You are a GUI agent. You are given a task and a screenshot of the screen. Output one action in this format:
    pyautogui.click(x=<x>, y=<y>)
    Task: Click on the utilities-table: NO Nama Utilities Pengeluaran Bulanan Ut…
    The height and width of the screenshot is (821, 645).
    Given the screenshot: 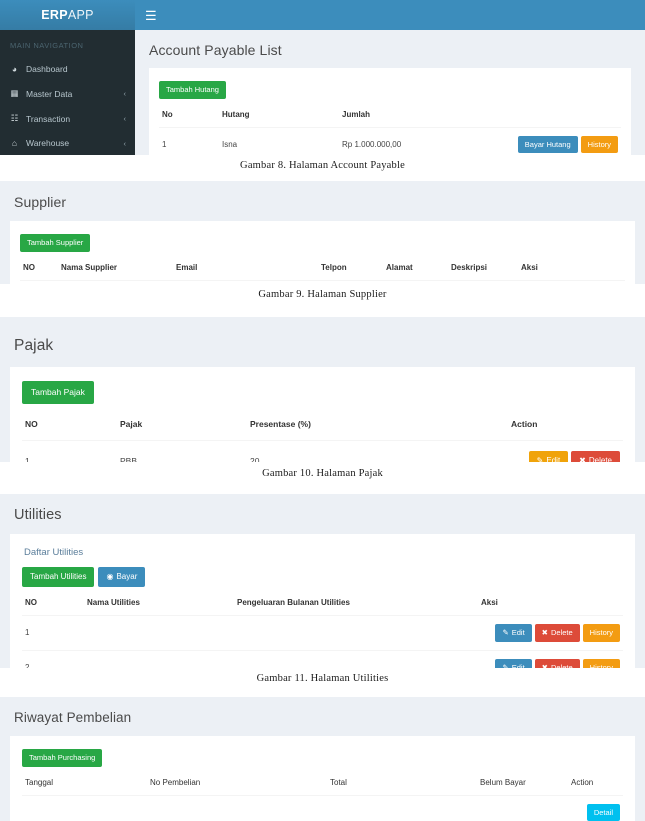 What is the action you would take?
    pyautogui.click(x=322, y=628)
    